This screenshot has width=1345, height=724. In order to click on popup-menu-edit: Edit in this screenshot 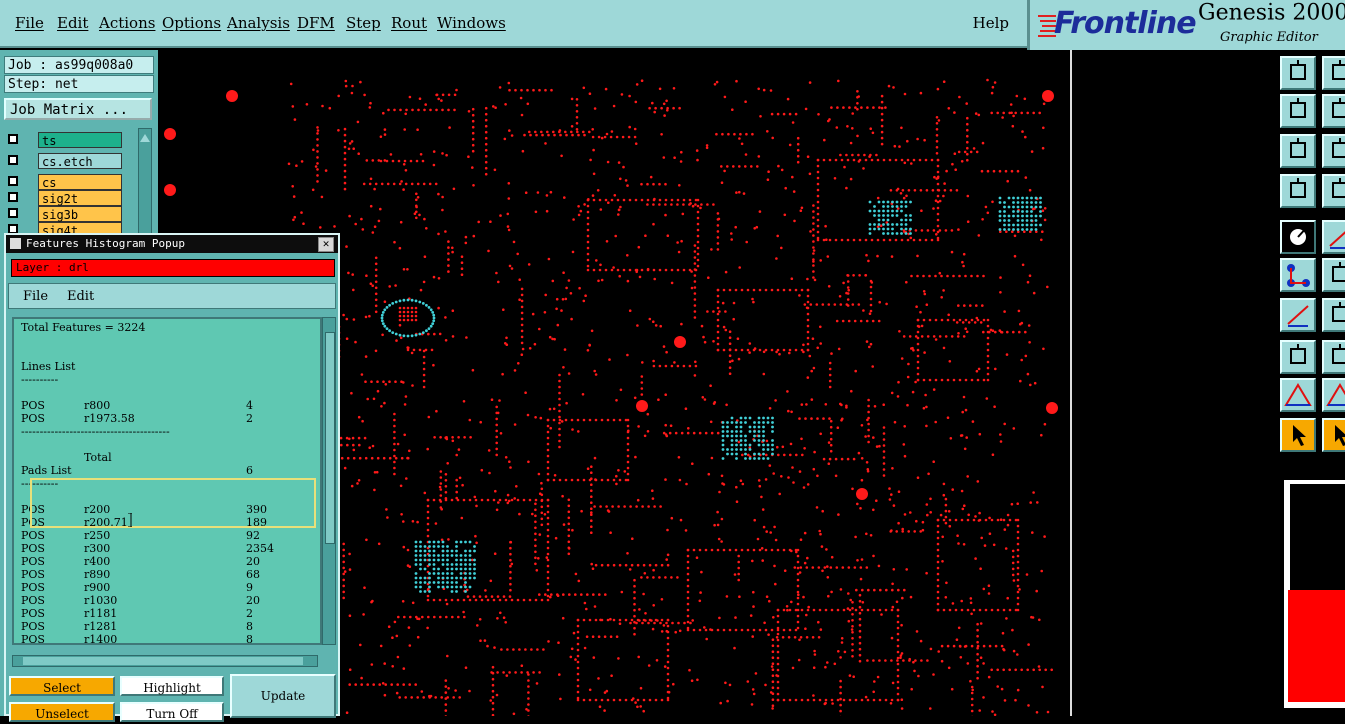, I will do `click(80, 296)`.